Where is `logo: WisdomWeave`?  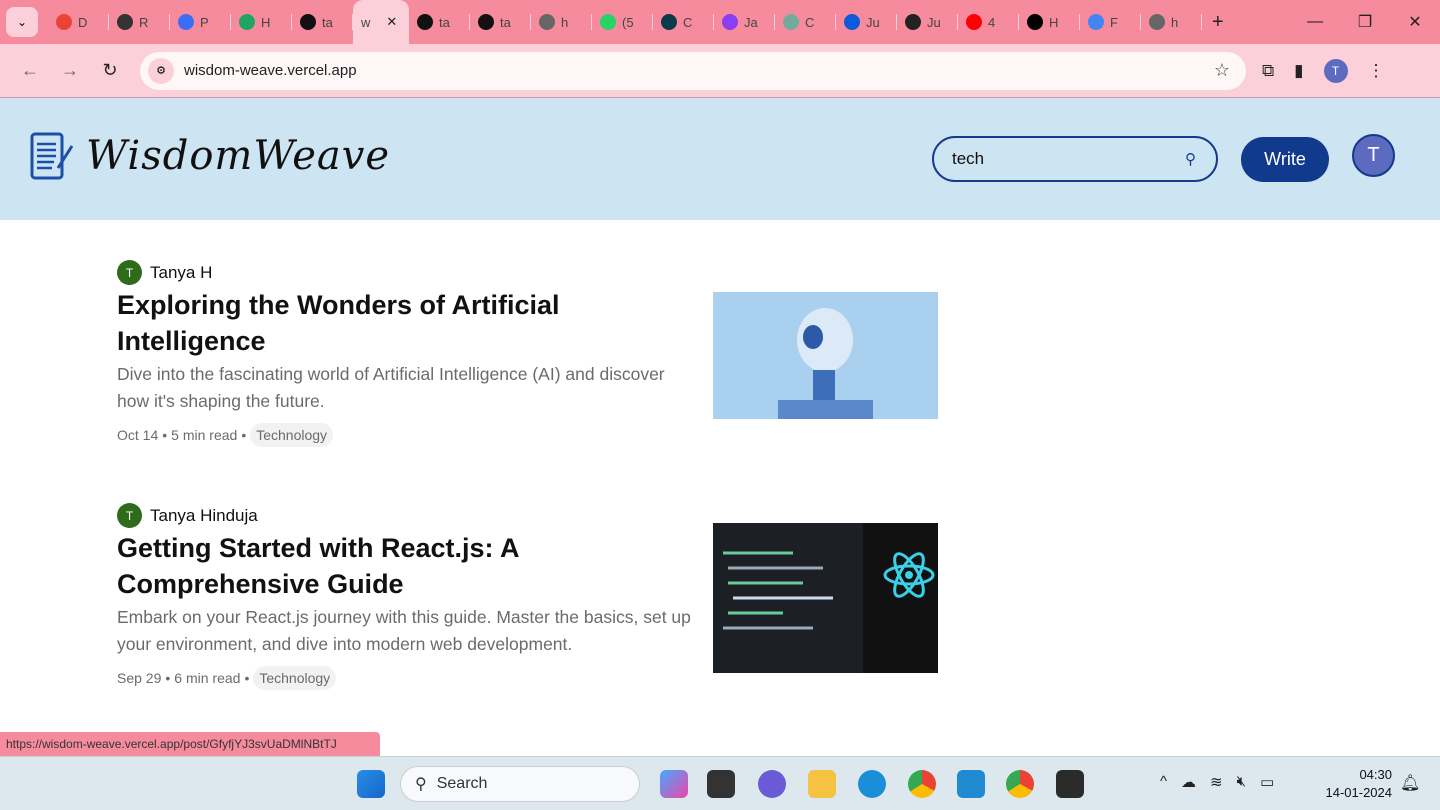
logo: WisdomWeave is located at coordinates (207, 156).